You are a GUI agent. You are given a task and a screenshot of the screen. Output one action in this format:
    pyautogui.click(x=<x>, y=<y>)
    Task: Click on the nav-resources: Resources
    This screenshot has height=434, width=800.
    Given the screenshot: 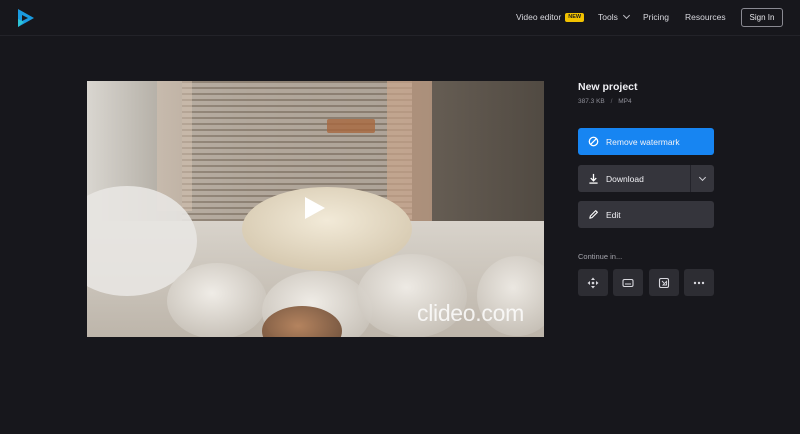 What is the action you would take?
    pyautogui.click(x=705, y=17)
    